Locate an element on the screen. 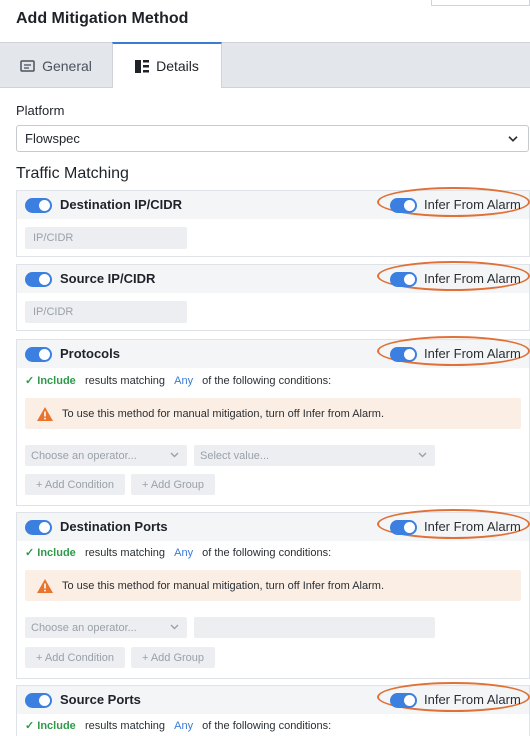  protocols-title: Protocols is located at coordinates (90, 353).